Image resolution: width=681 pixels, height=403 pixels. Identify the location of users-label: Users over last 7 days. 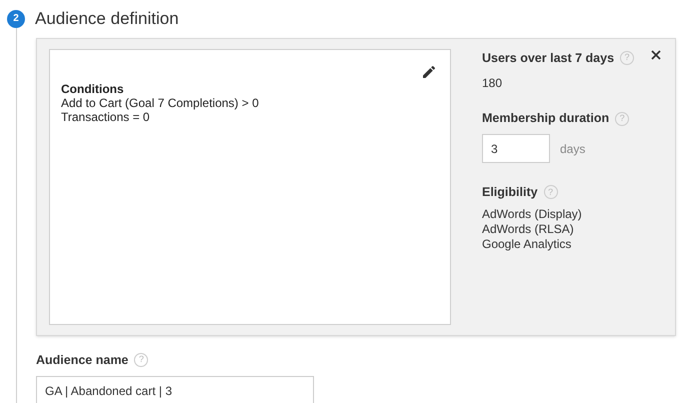
(548, 58).